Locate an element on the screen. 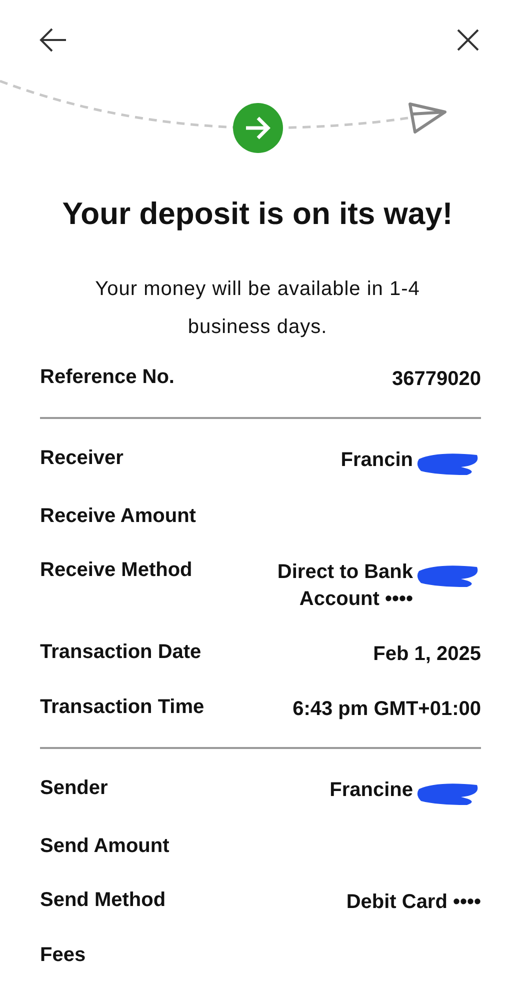 The image size is (515, 1000). detail-label: Reference No. is located at coordinates (107, 377).